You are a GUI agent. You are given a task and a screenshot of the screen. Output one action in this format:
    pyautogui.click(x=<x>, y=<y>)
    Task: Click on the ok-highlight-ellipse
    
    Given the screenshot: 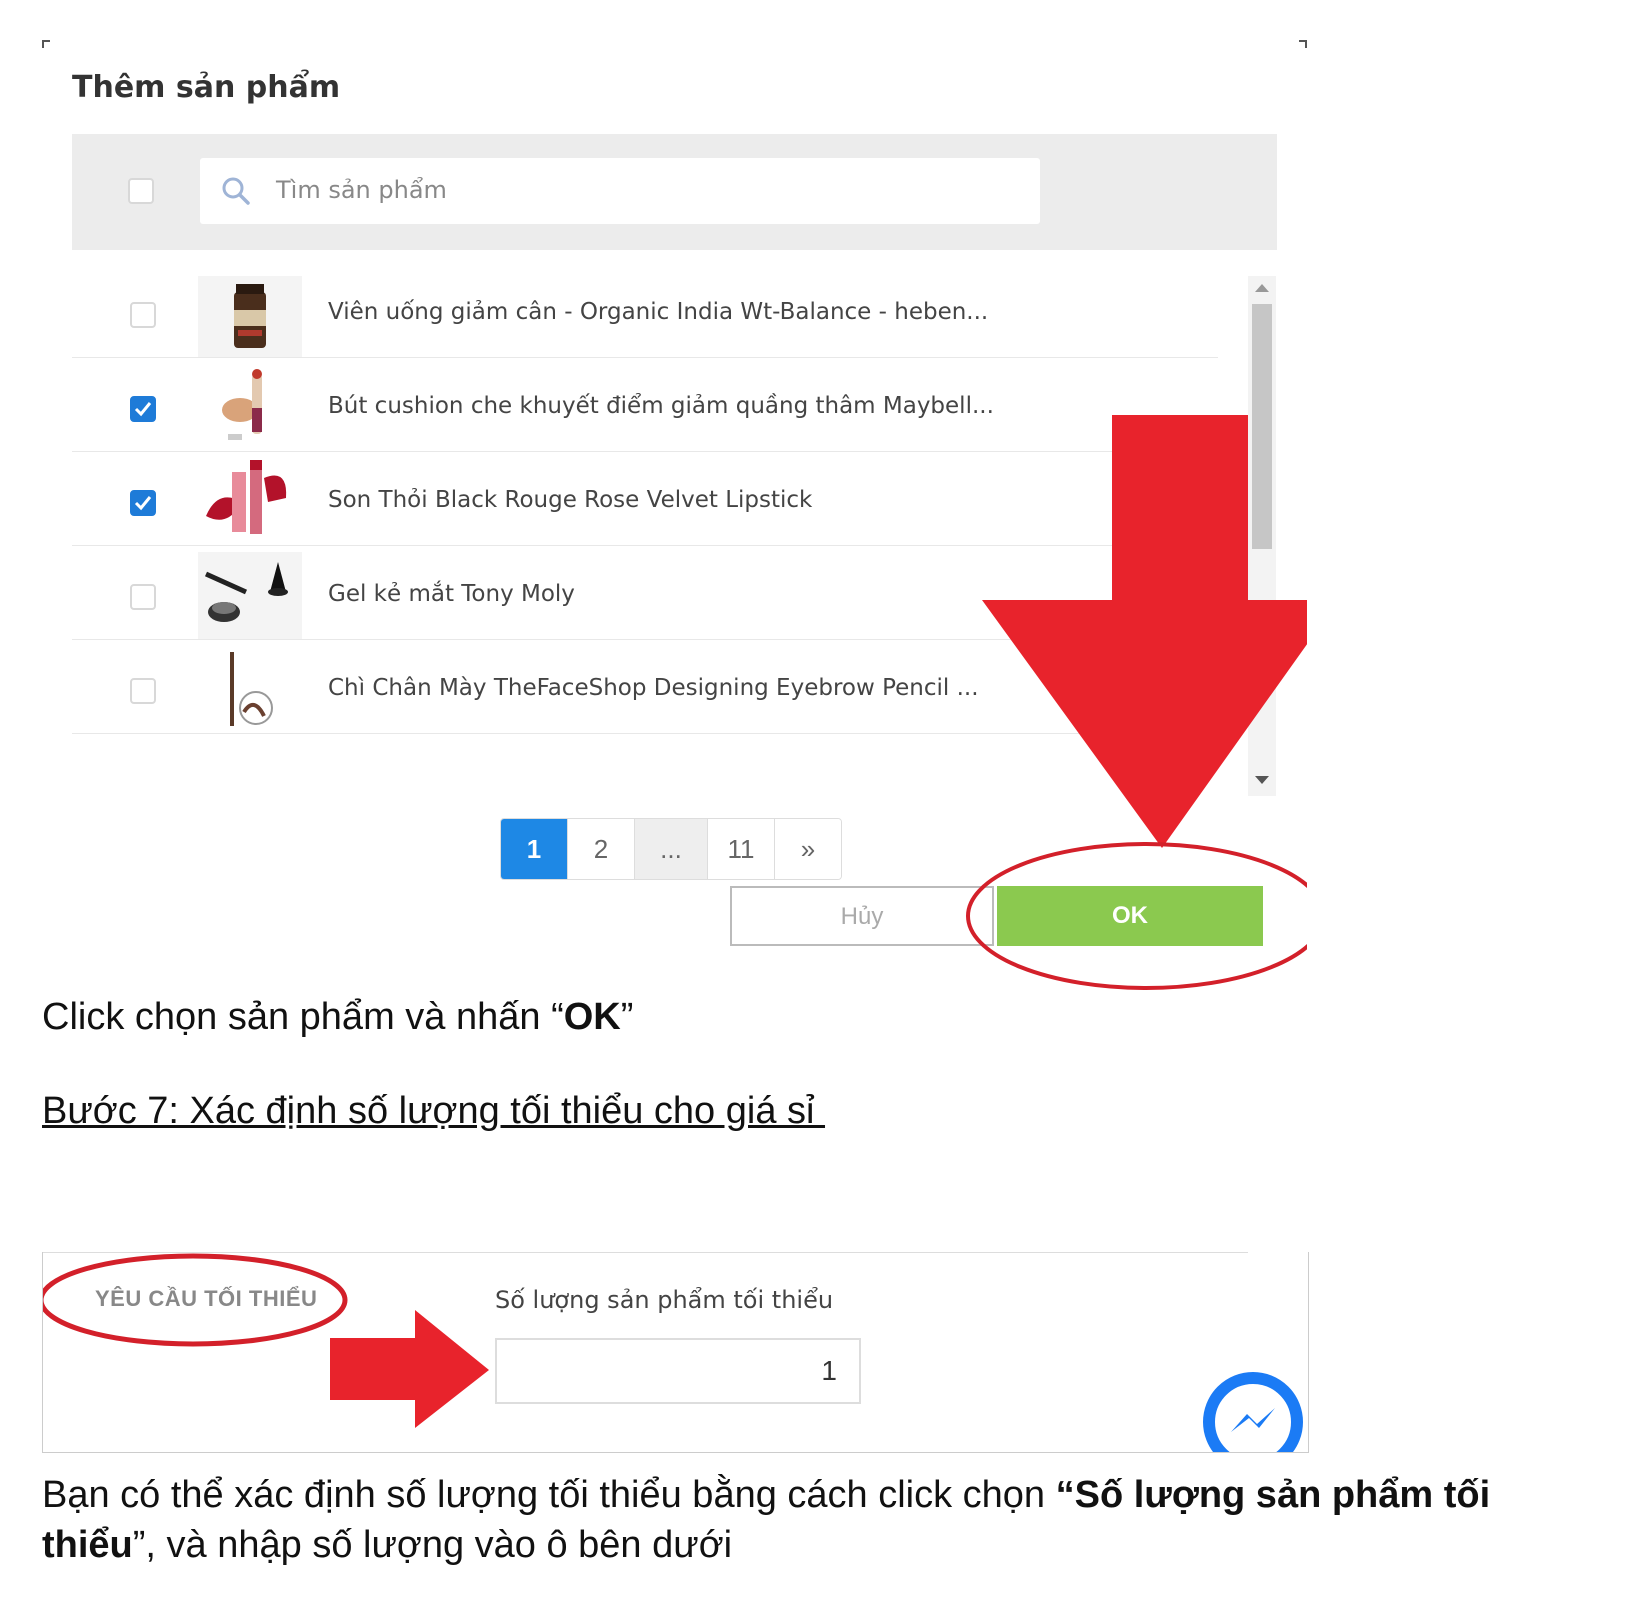 What is the action you would take?
    pyautogui.click(x=1136, y=916)
    